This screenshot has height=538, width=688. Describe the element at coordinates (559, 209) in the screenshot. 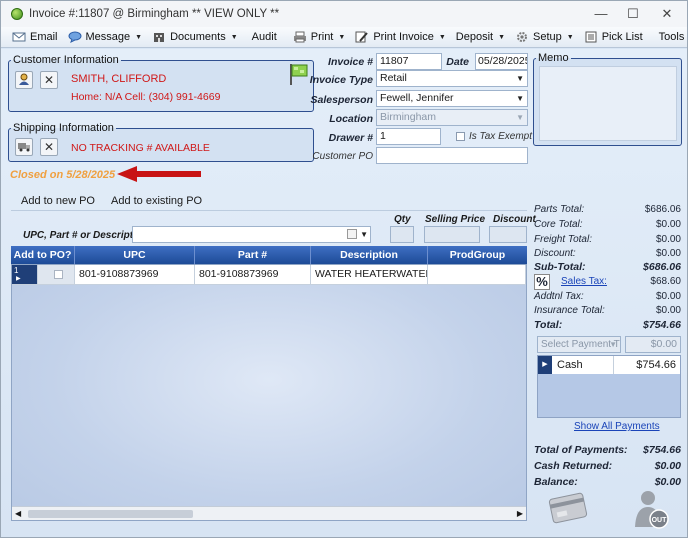

I see `parts-total-label: Parts Total:` at that location.